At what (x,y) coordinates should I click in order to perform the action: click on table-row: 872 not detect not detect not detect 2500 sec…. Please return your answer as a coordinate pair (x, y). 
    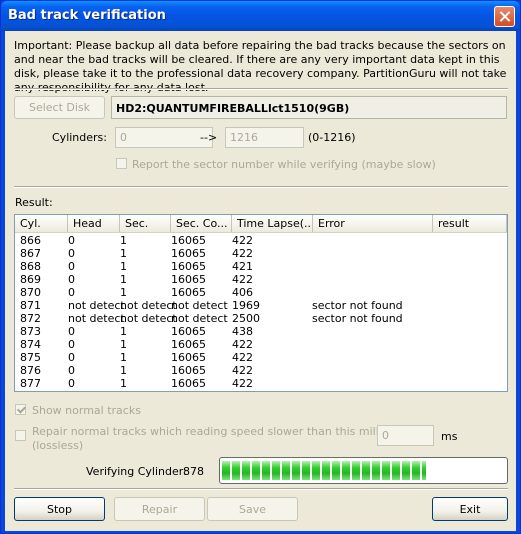
    Looking at the image, I should click on (261, 318).